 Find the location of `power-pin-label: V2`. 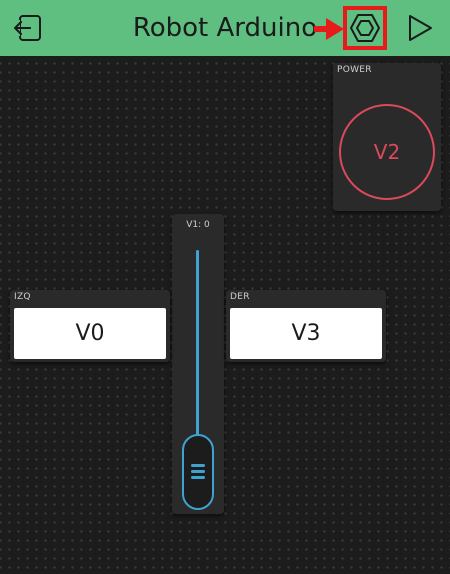

power-pin-label: V2 is located at coordinates (387, 152).